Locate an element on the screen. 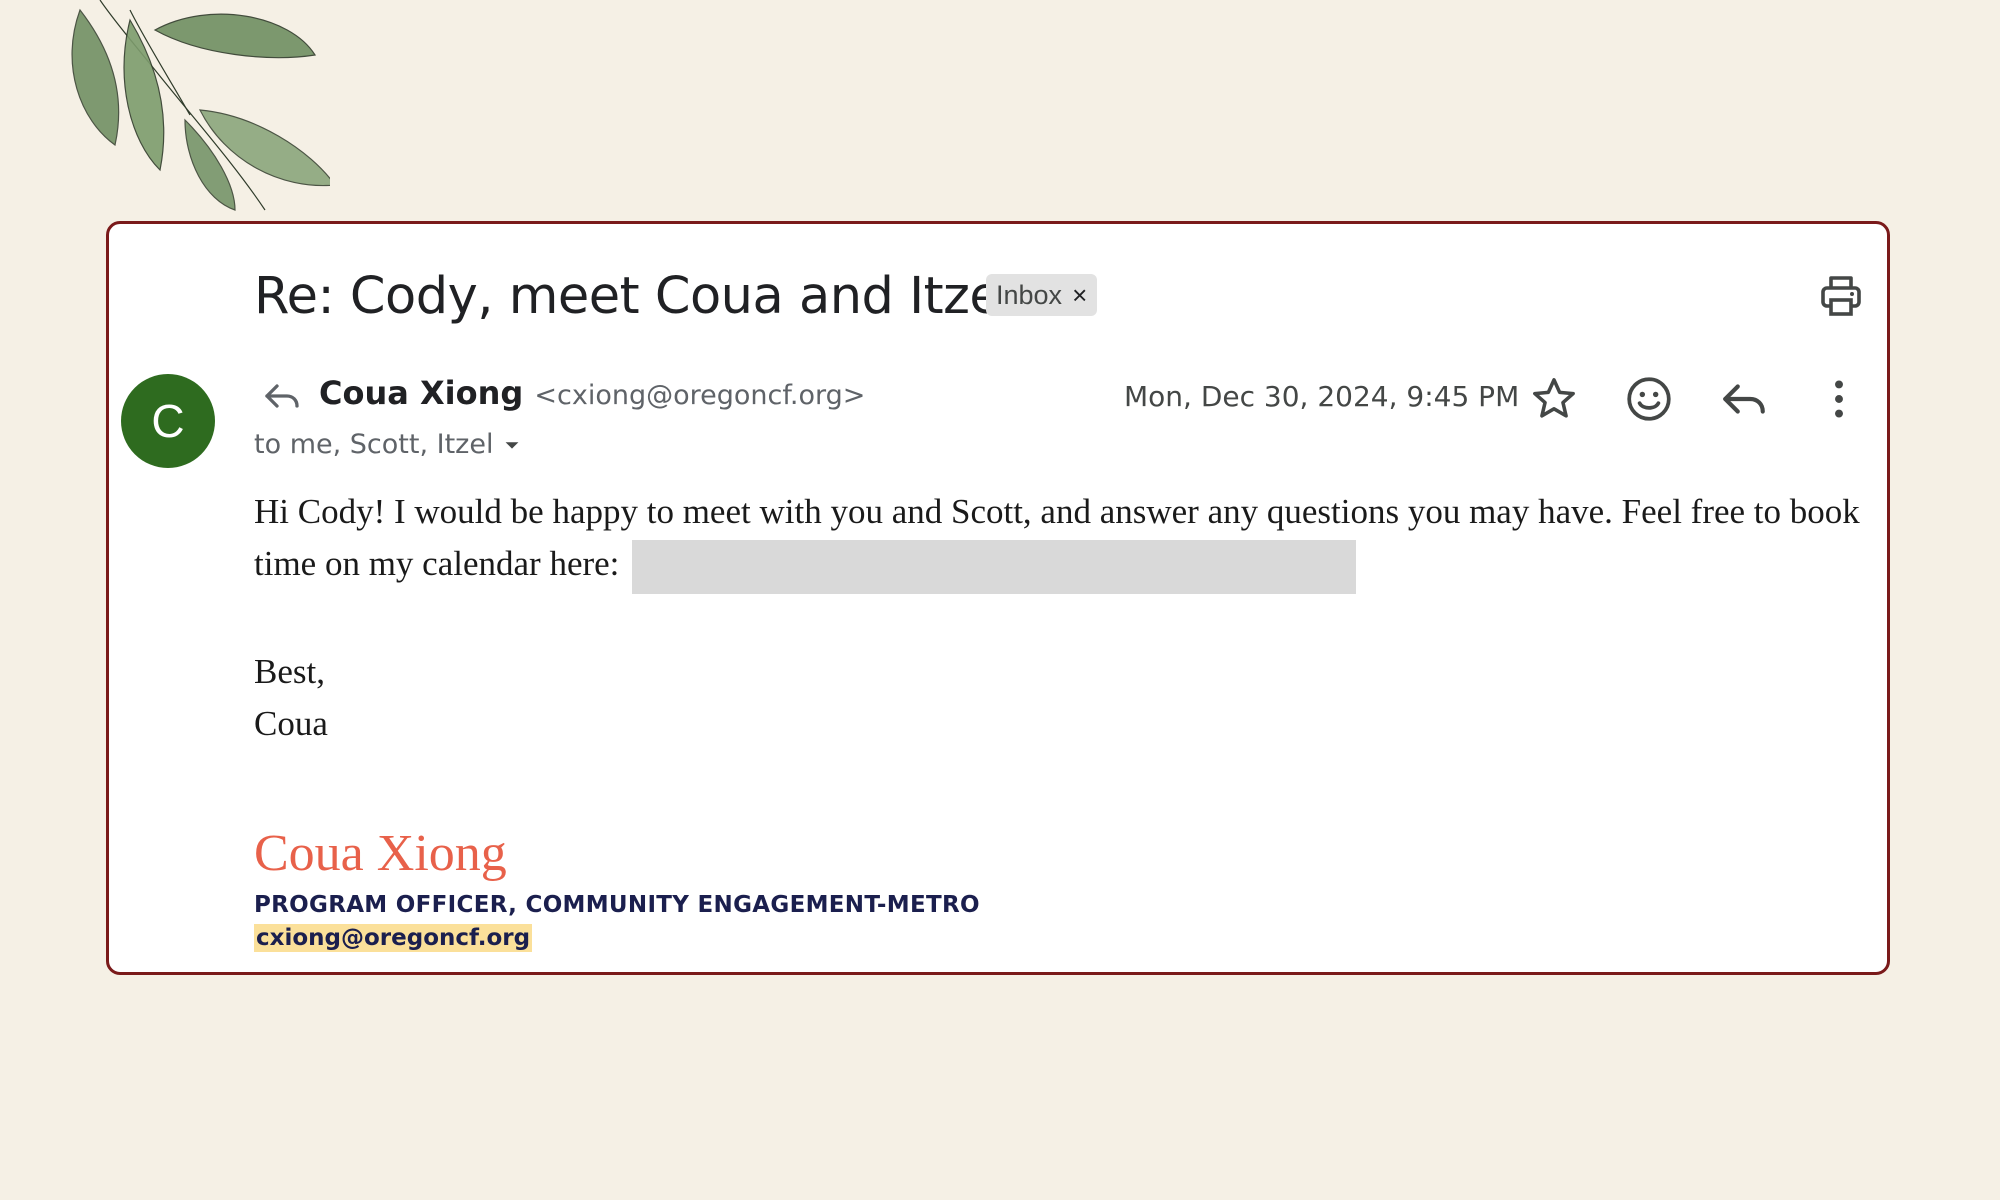 This screenshot has height=1200, width=2000. email-date: Mon, Dec 30, 2024, 9:45 PM is located at coordinates (1322, 396).